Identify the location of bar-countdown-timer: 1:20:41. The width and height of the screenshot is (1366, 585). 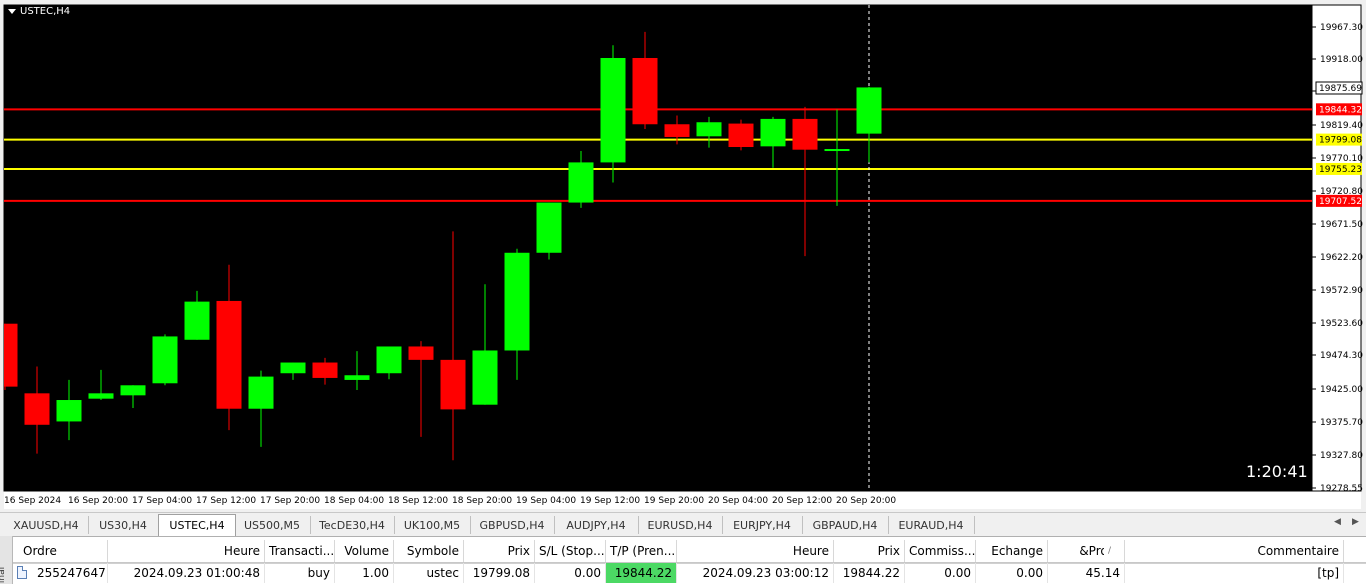
(1277, 471).